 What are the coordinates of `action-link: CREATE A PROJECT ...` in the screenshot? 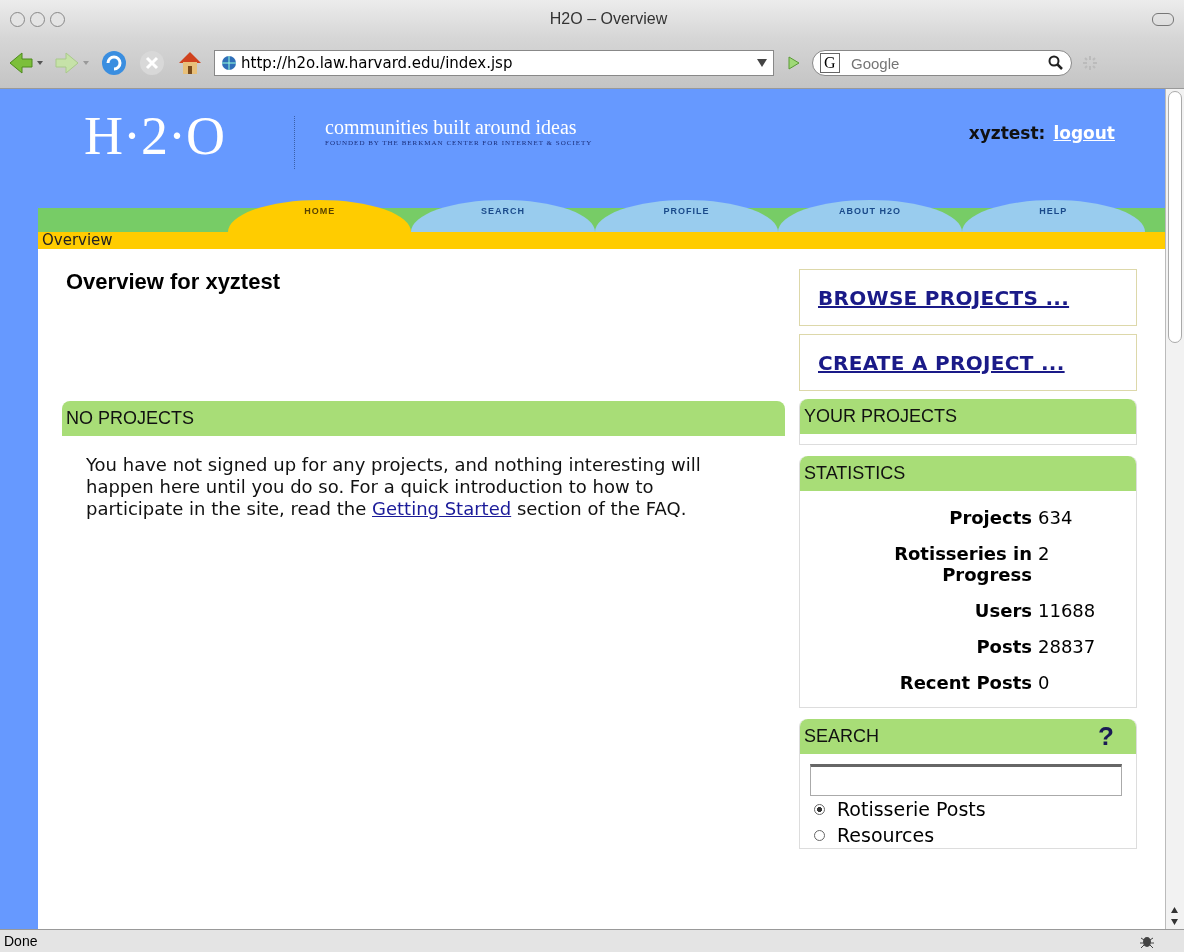 It's located at (968, 362).